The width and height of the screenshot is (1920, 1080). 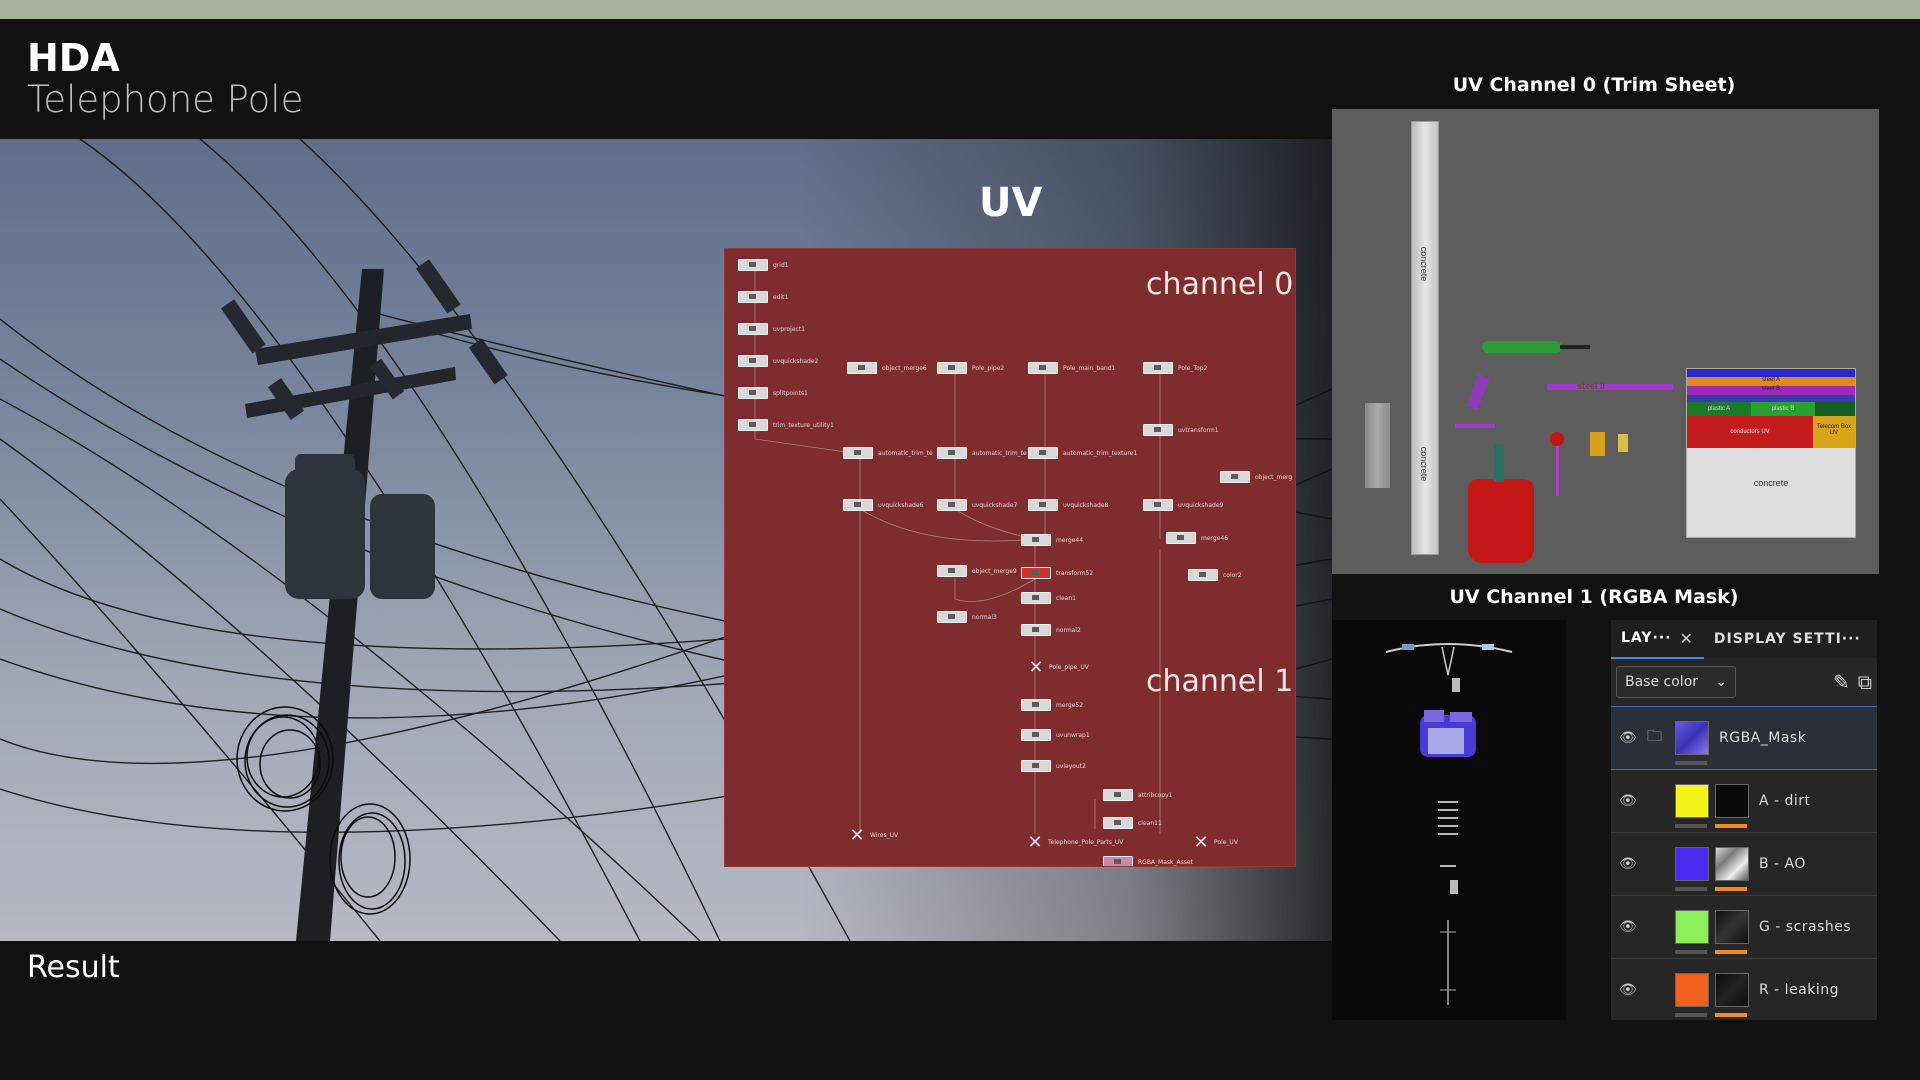 What do you see at coordinates (1137, 795) in the screenshot?
I see `node-attribcopy1: attribcopy1` at bounding box center [1137, 795].